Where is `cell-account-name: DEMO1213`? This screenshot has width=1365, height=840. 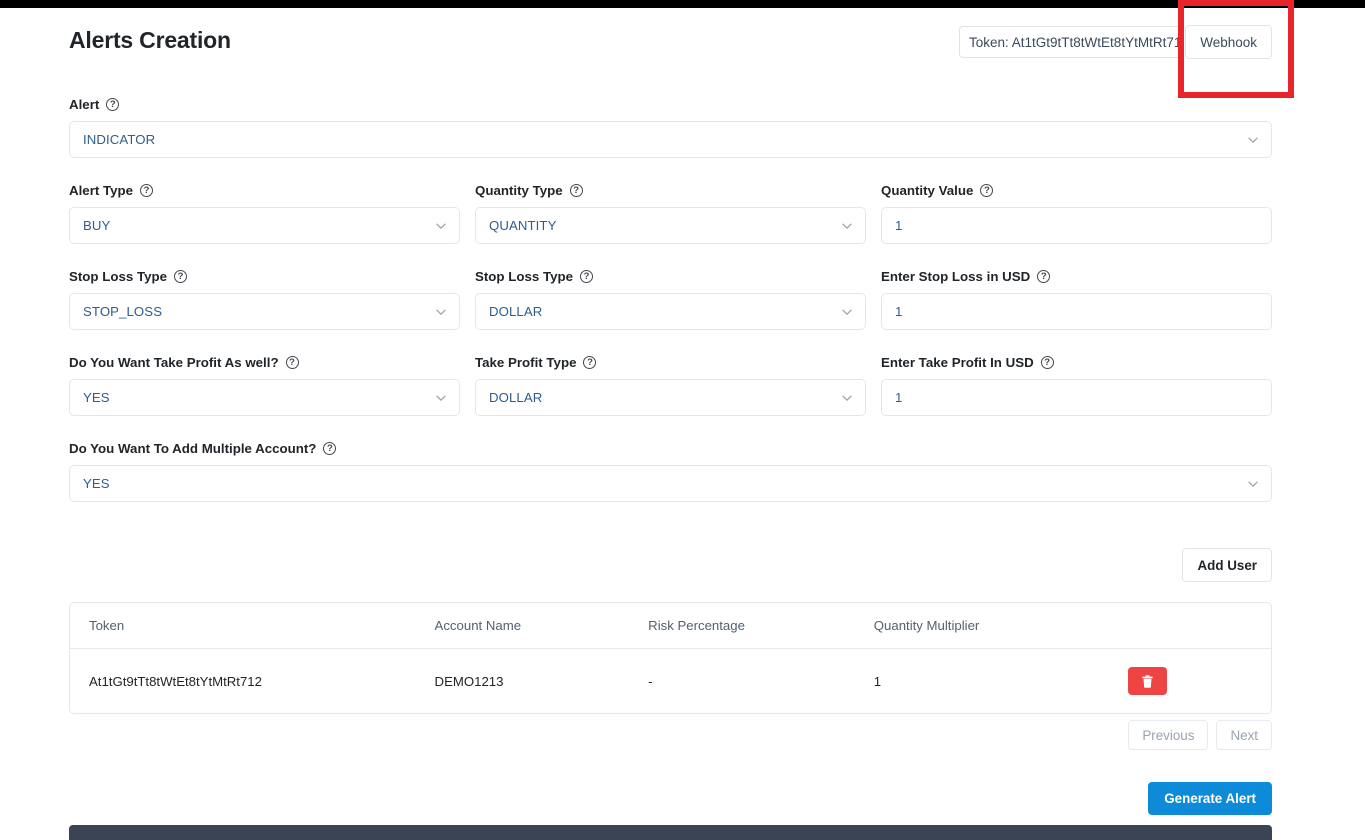
cell-account-name: DEMO1213 is located at coordinates (469, 681).